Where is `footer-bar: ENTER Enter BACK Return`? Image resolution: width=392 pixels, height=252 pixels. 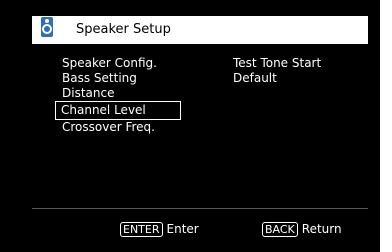
footer-bar: ENTER Enter BACK Return is located at coordinates (190, 231).